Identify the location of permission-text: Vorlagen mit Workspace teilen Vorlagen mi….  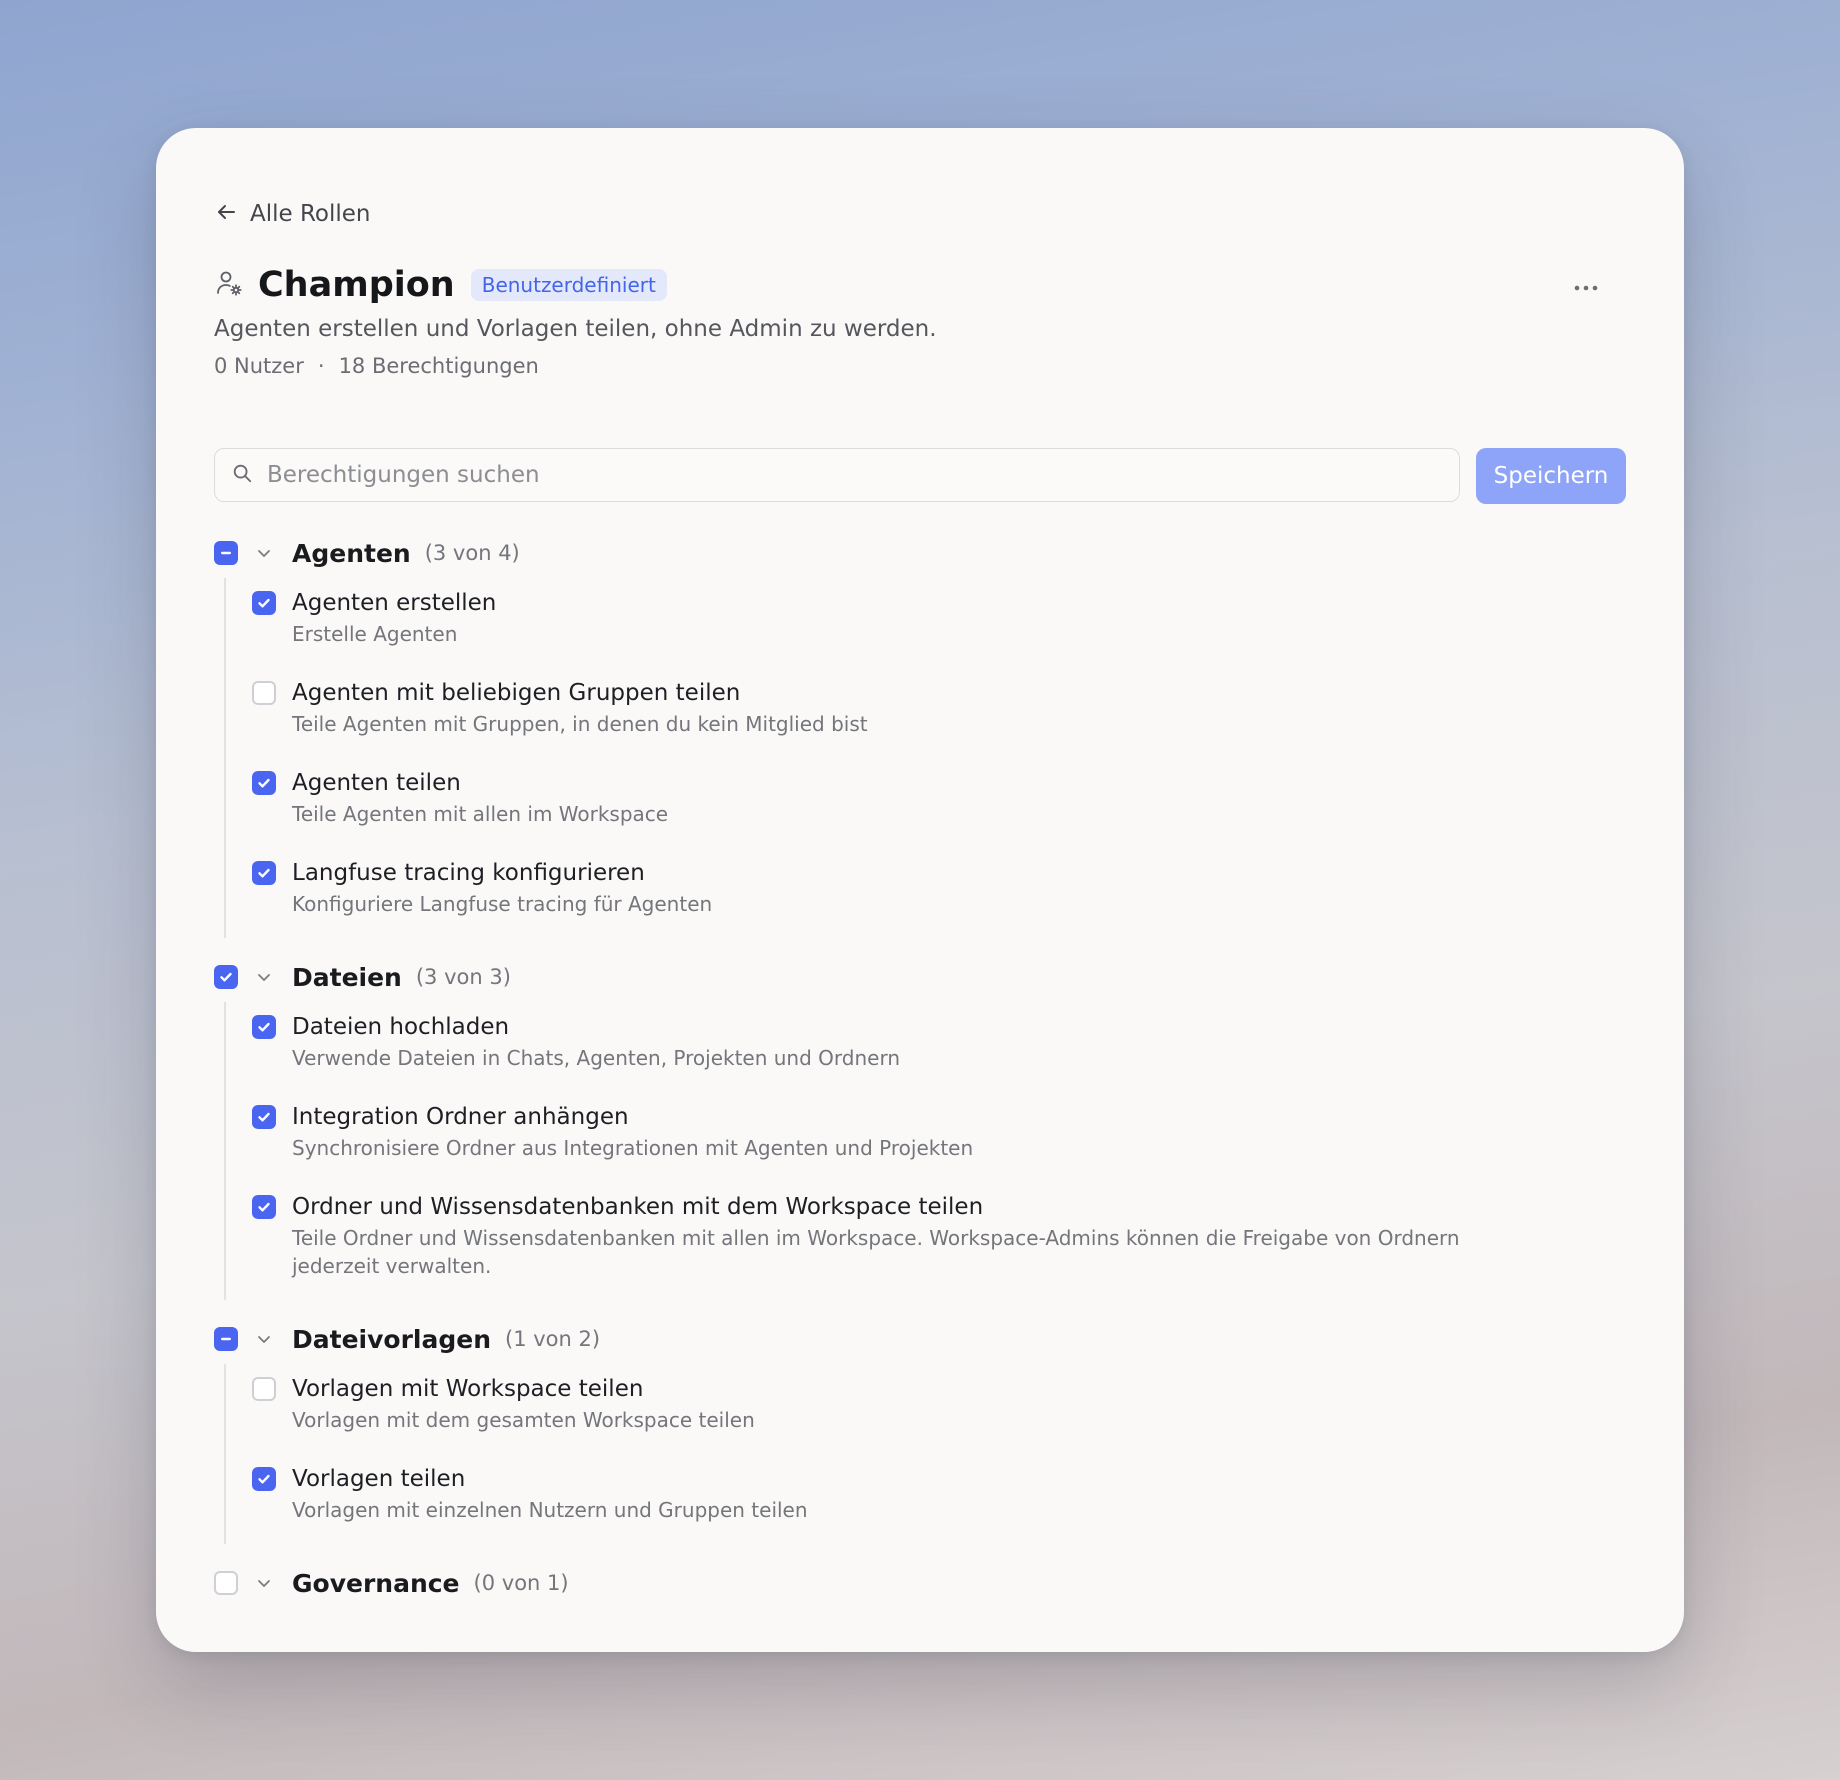
(523, 1404).